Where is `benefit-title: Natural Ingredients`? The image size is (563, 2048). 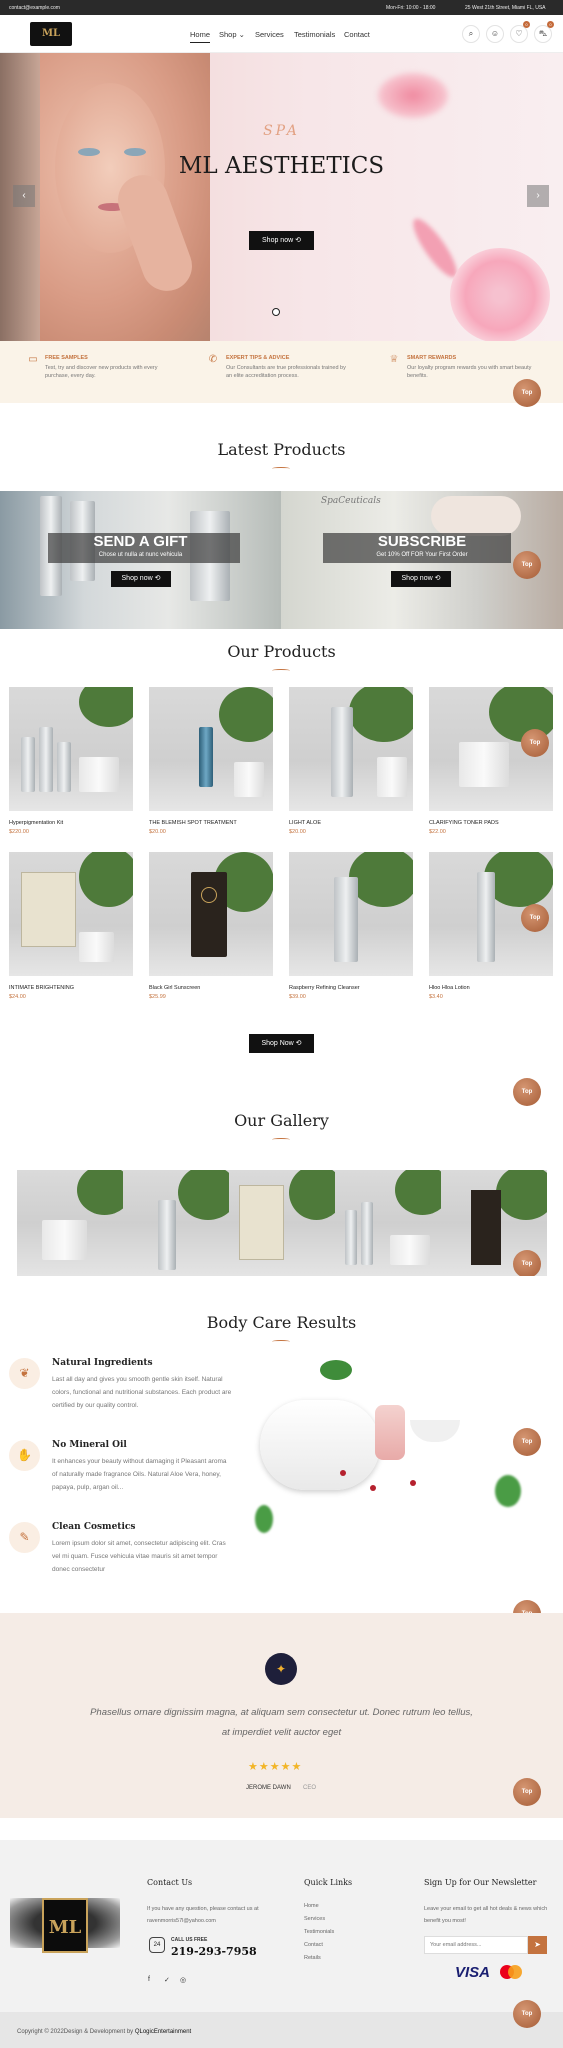
benefit-title: Natural Ingredients is located at coordinates (102, 1363).